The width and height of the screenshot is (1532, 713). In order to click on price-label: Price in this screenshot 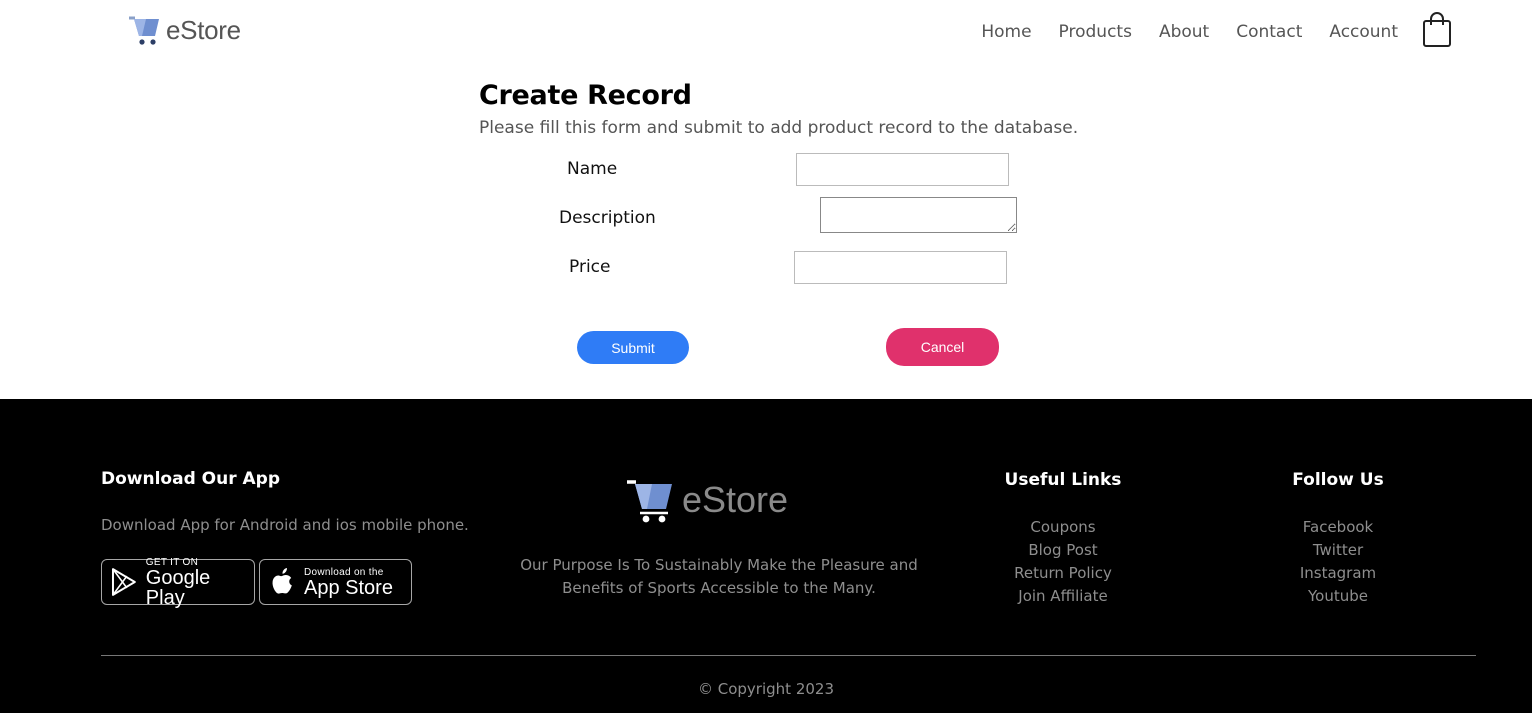, I will do `click(590, 267)`.